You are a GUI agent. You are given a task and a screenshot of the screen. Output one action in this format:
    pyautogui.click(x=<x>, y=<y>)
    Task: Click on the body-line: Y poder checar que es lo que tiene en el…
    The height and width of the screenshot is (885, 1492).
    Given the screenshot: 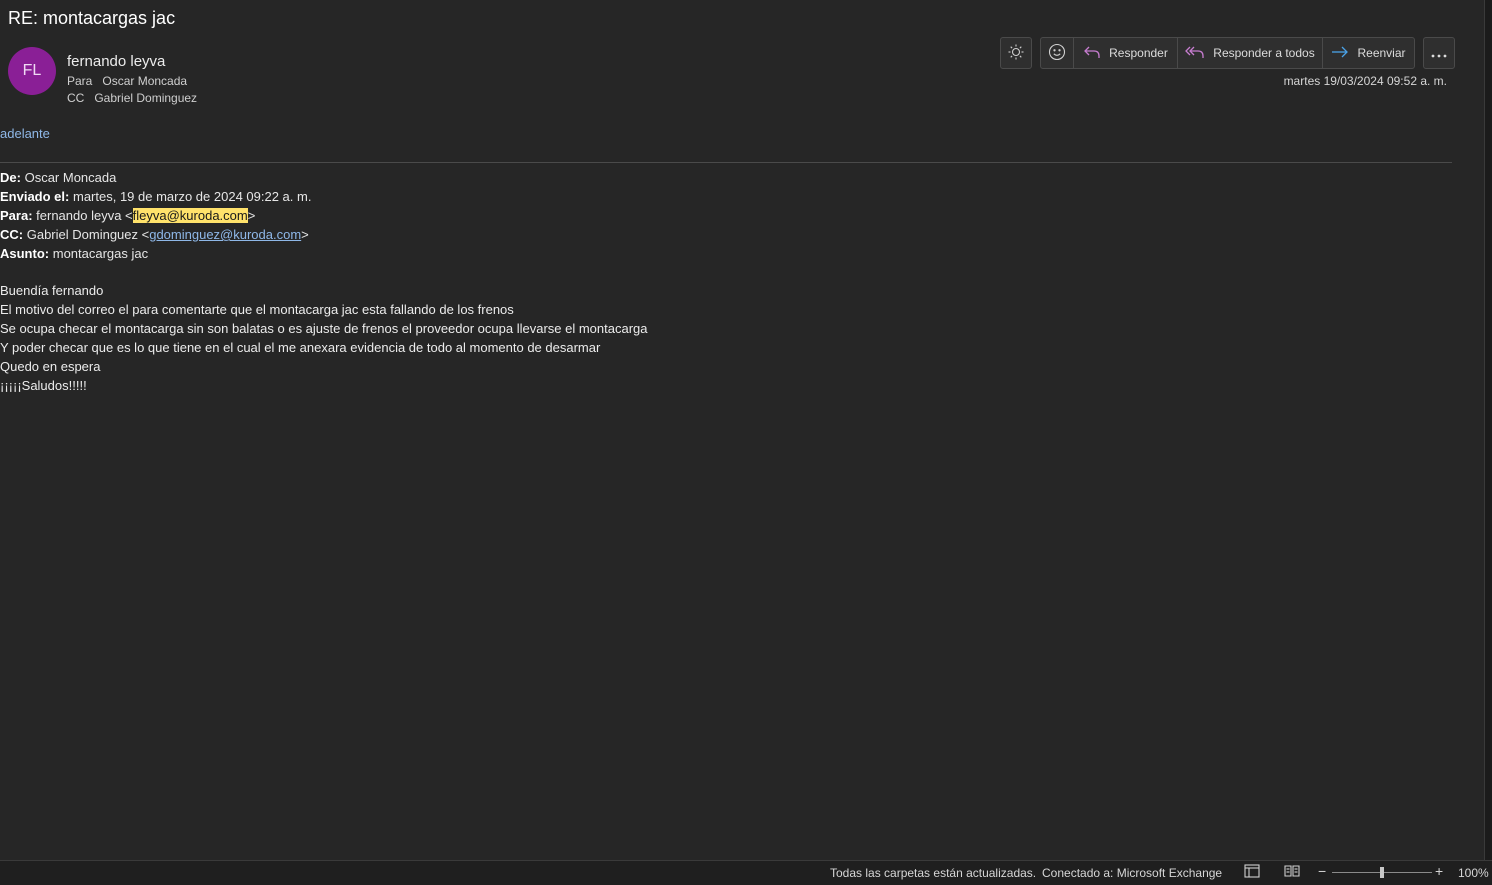 What is the action you would take?
    pyautogui.click(x=300, y=347)
    